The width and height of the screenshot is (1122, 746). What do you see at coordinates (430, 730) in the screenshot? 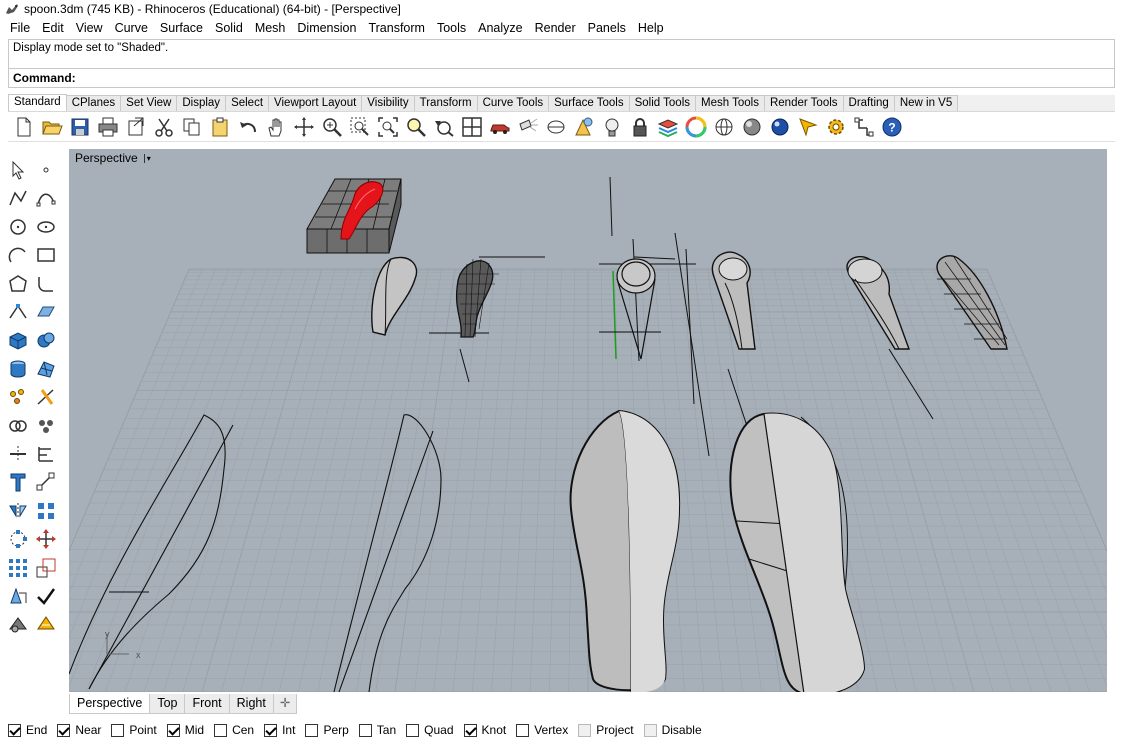
I see `osnap-quad: Quad` at bounding box center [430, 730].